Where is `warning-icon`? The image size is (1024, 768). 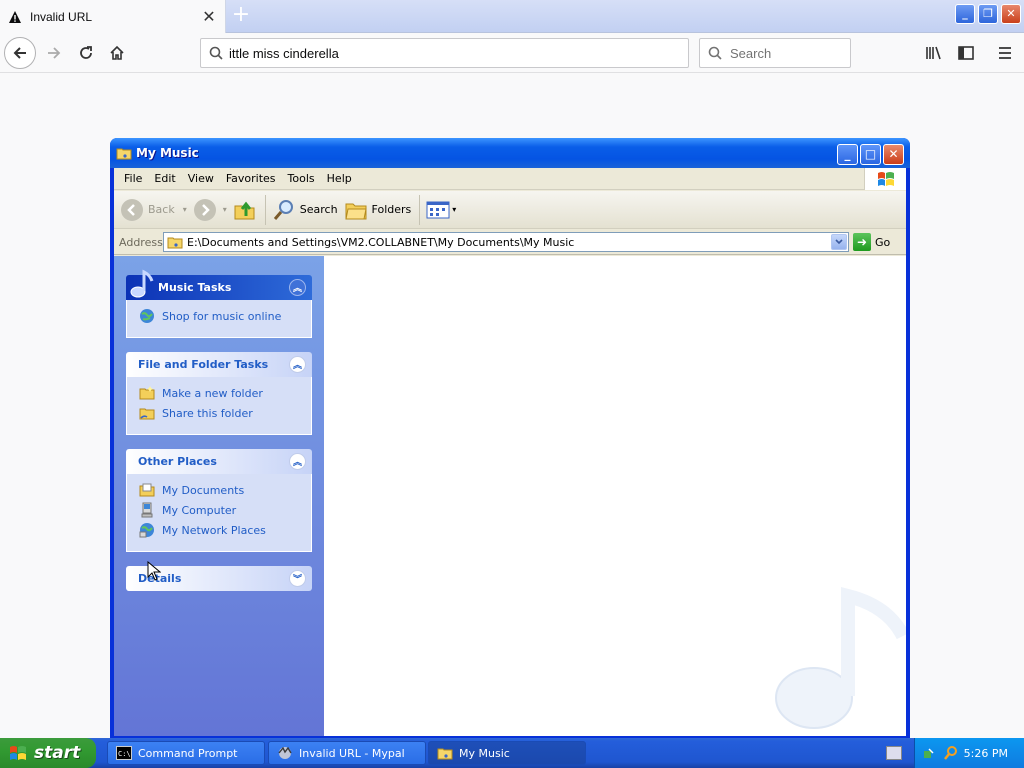 warning-icon is located at coordinates (15, 16).